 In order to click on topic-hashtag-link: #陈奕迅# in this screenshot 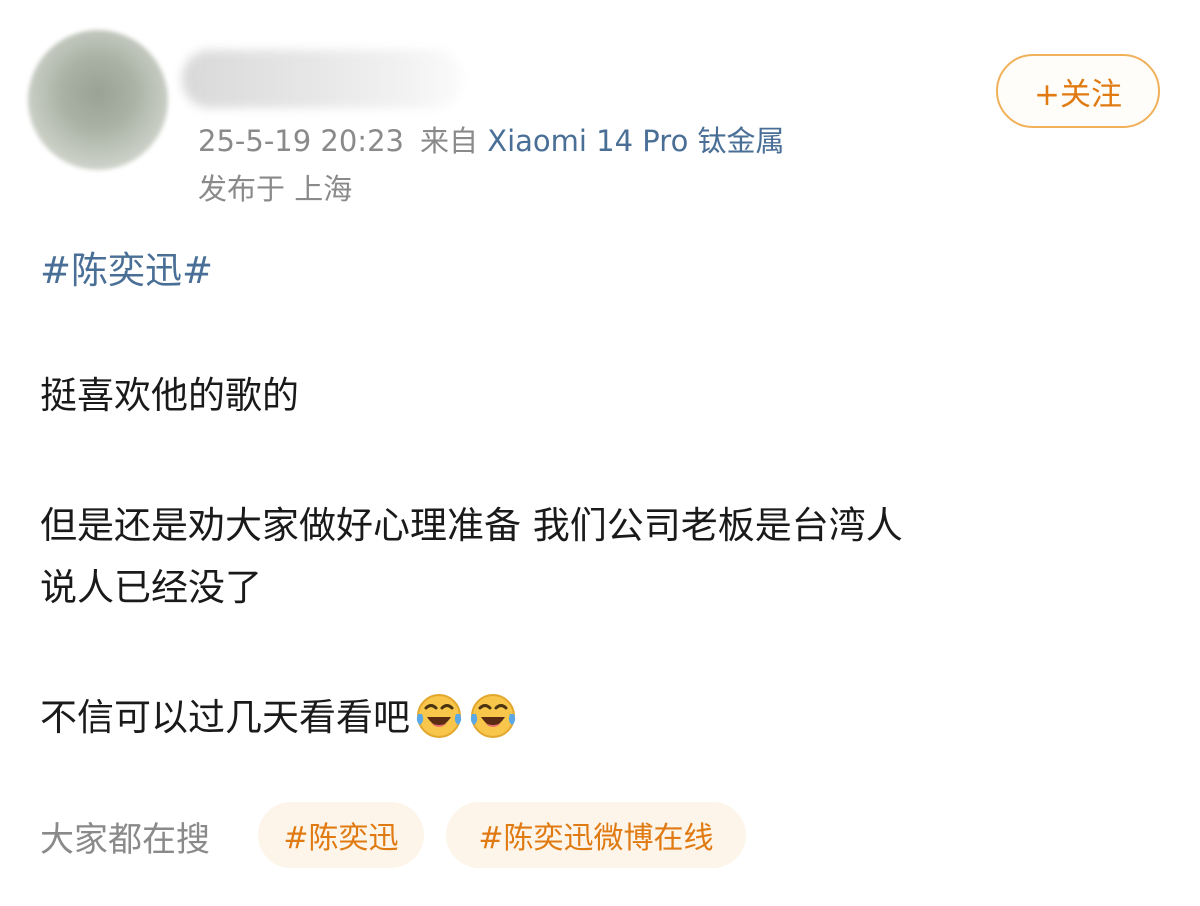, I will do `click(126, 267)`.